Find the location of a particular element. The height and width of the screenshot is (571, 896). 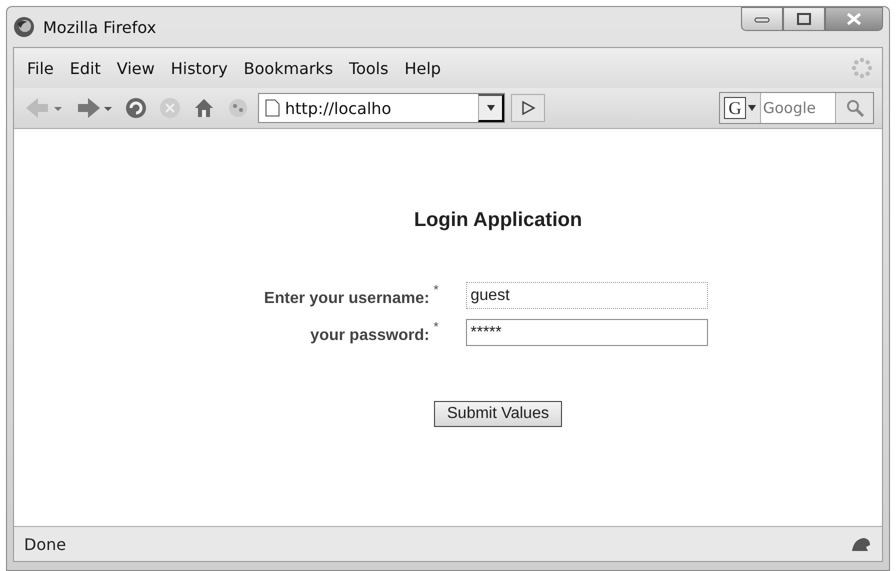

search-button is located at coordinates (854, 108).